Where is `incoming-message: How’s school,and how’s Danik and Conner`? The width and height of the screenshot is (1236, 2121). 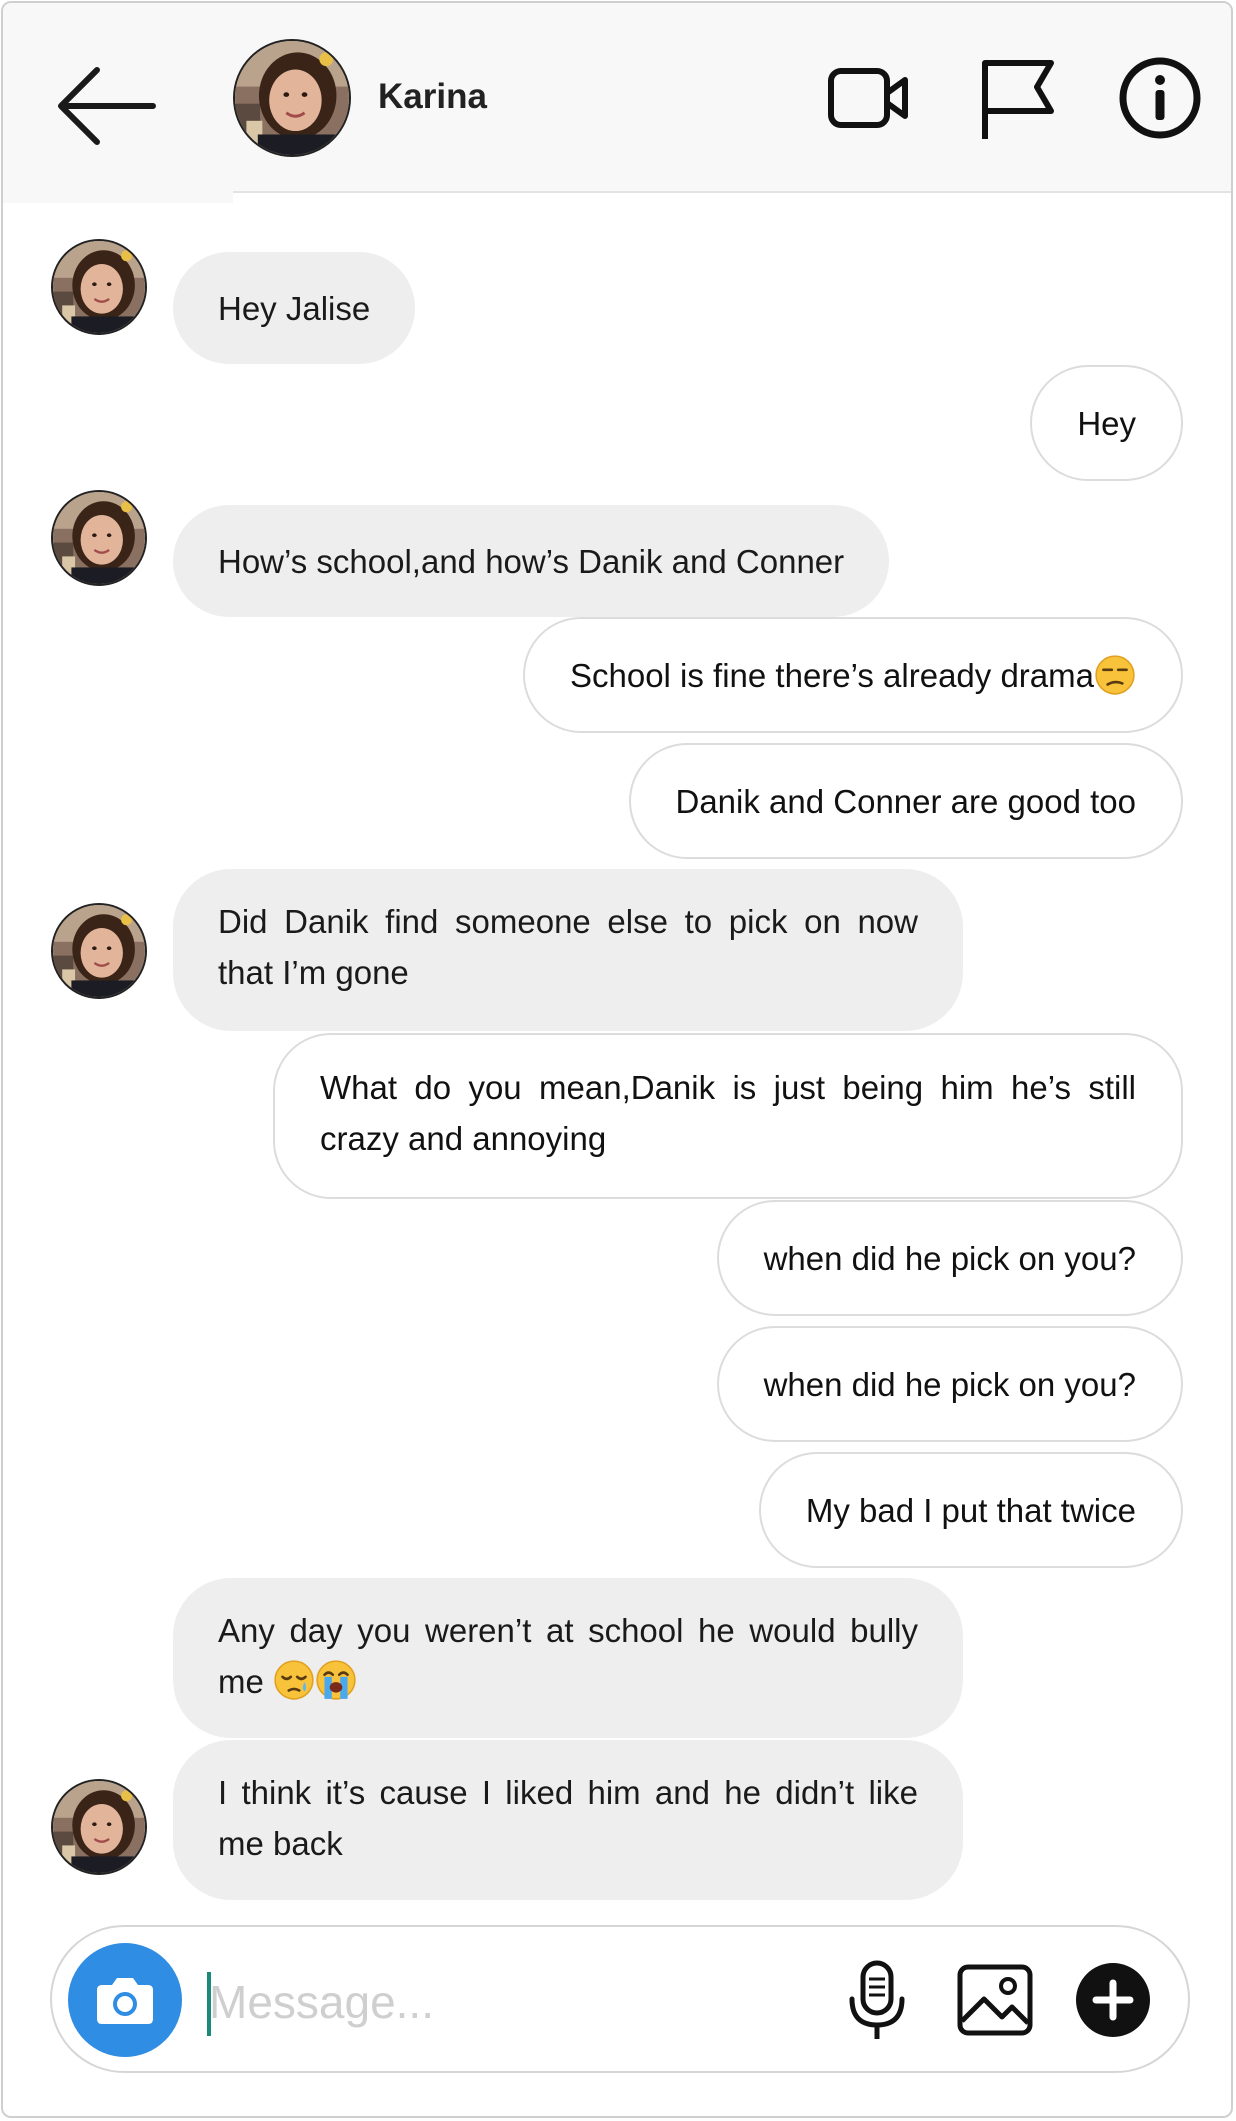 incoming-message: How’s school,and how’s Danik and Conner is located at coordinates (531, 561).